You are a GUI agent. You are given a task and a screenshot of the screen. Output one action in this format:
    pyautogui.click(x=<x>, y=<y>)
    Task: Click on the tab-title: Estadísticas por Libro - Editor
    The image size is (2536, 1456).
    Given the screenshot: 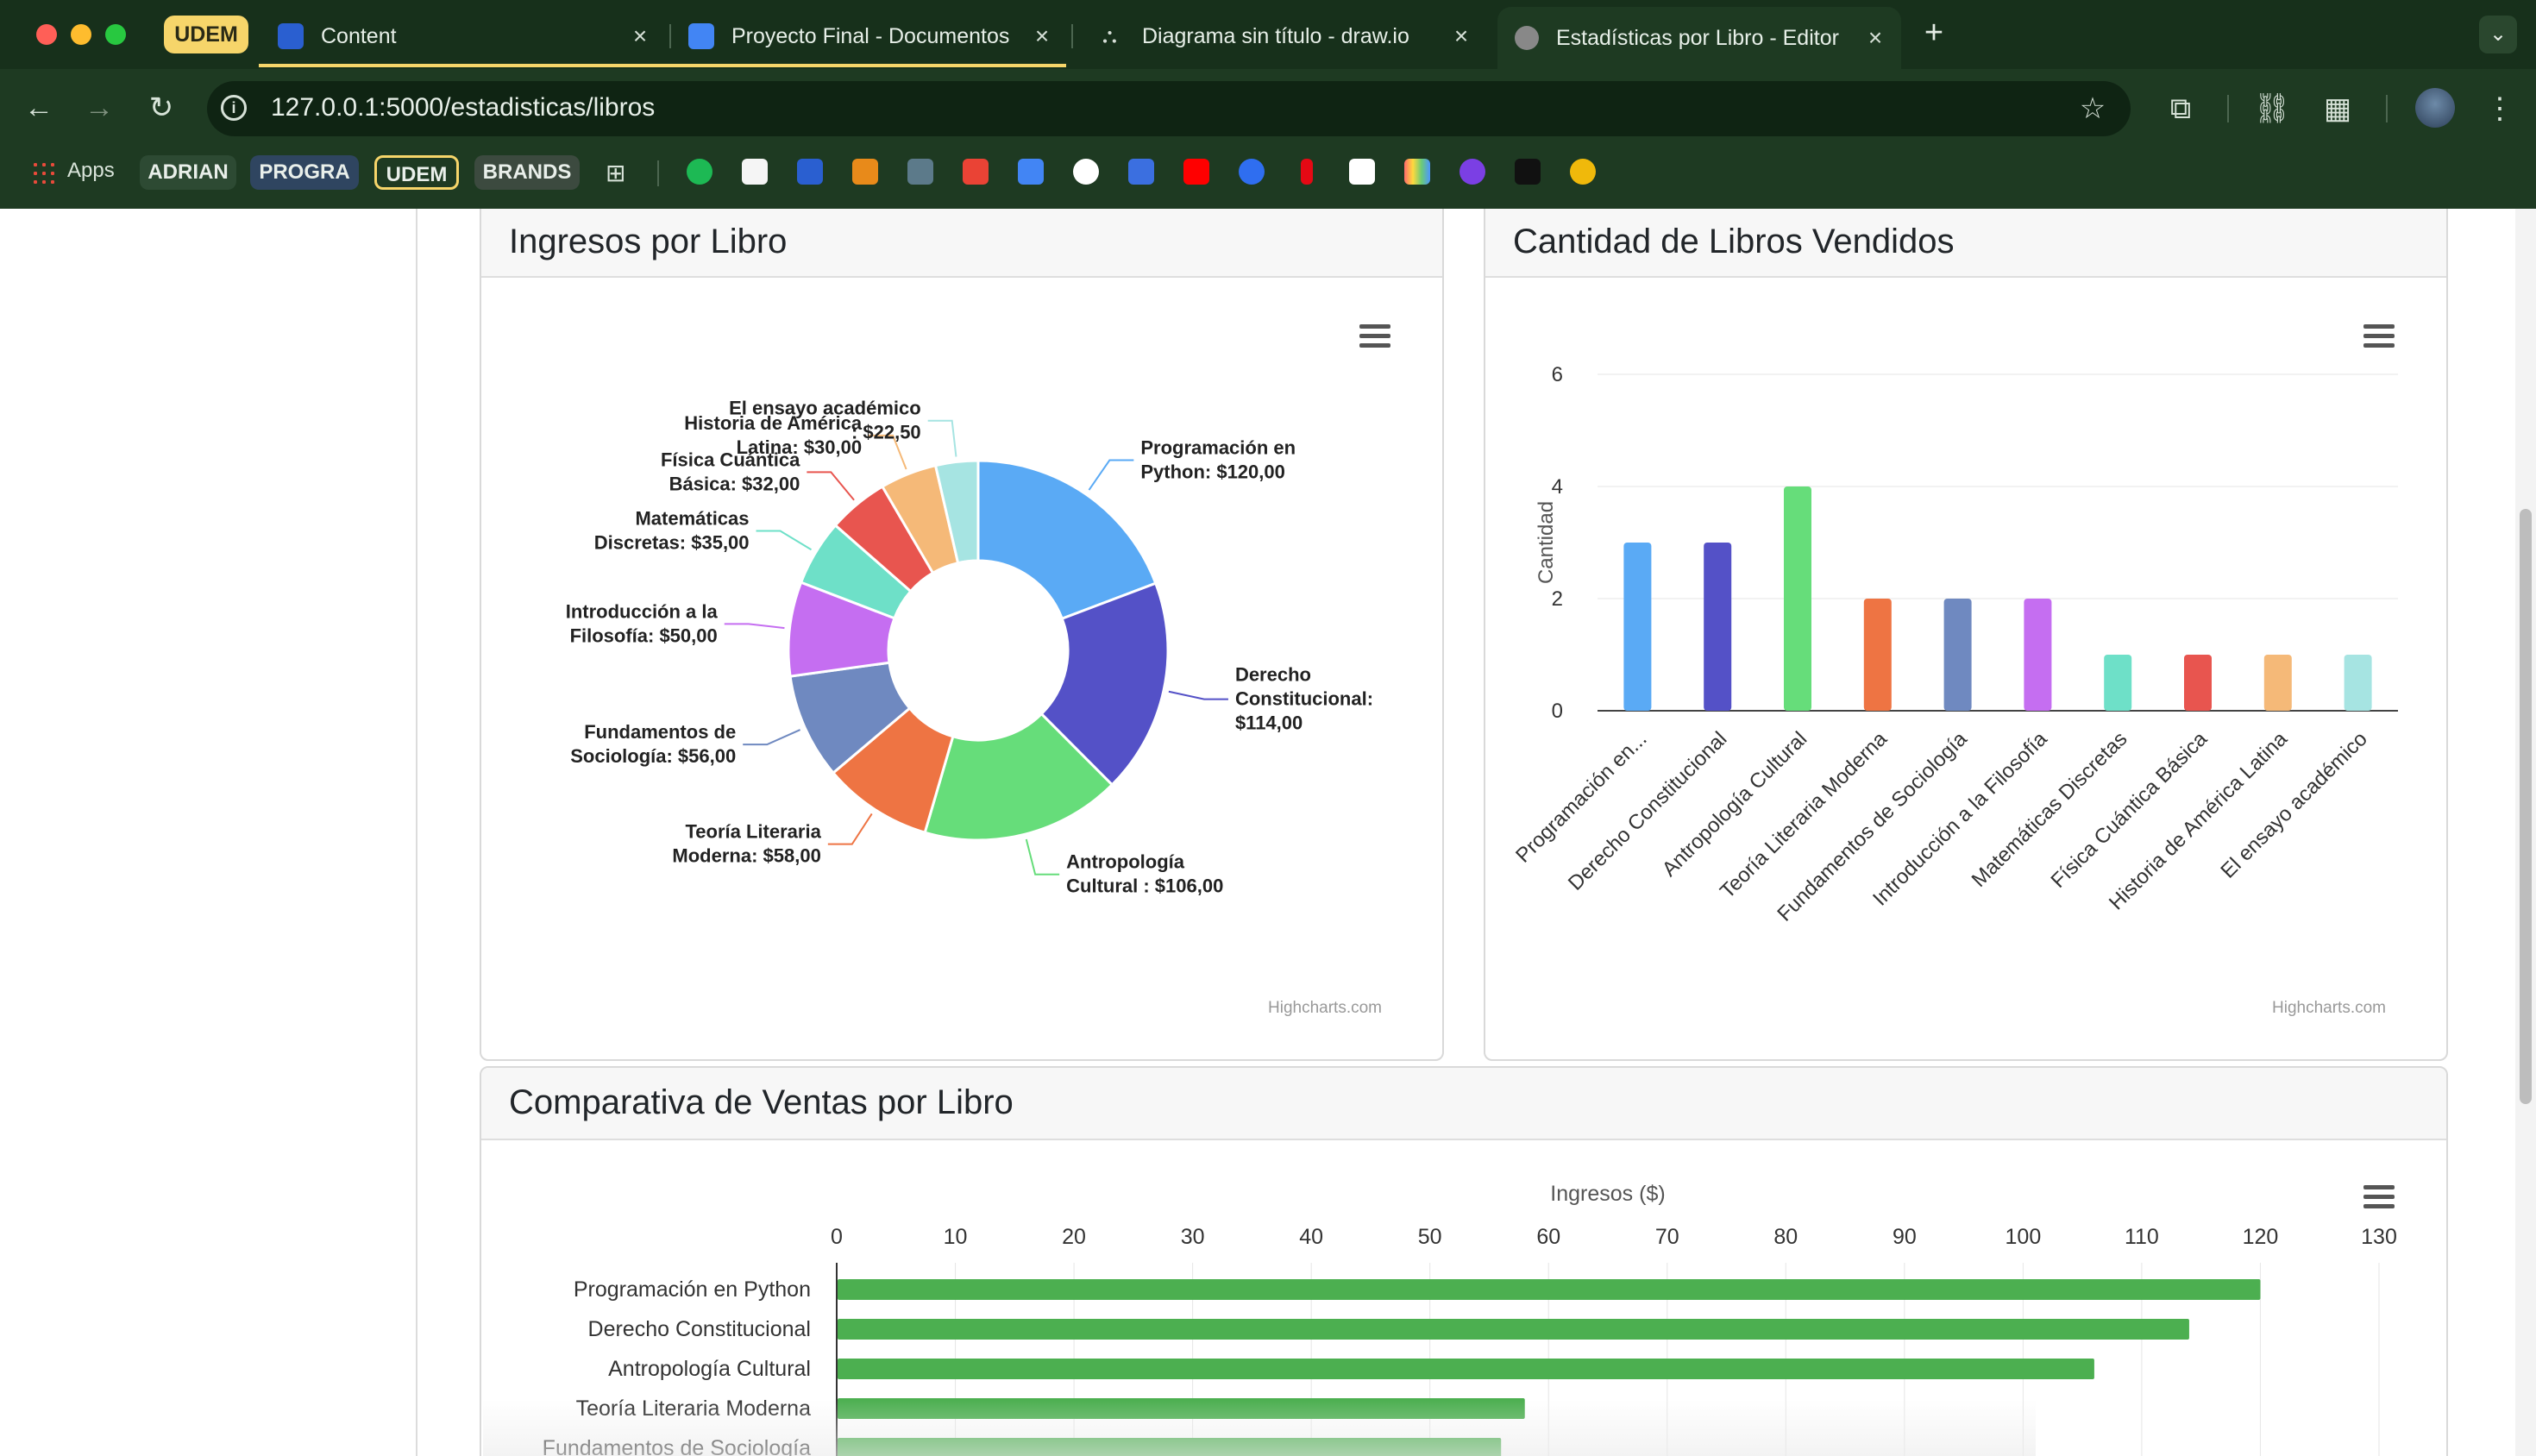 What is the action you would take?
    pyautogui.click(x=1697, y=38)
    